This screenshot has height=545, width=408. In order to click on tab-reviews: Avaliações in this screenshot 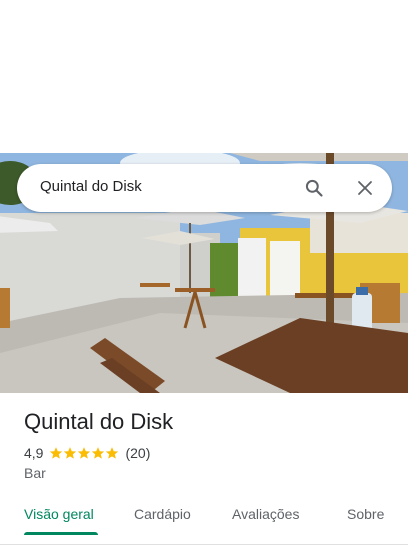, I will do `click(265, 514)`.